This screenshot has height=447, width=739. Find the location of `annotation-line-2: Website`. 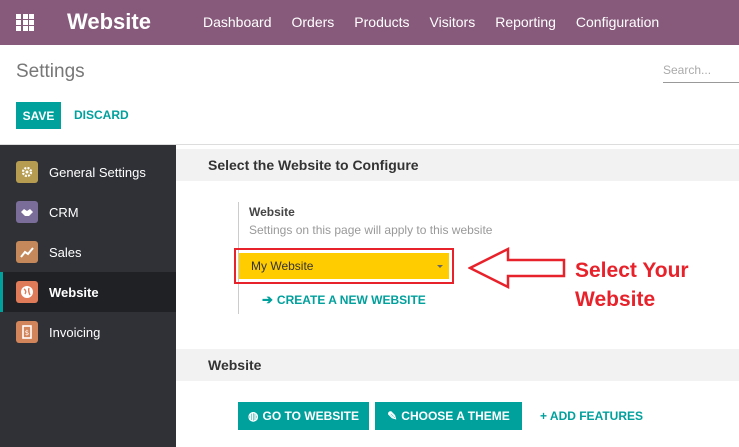

annotation-line-2: Website is located at coordinates (615, 299).